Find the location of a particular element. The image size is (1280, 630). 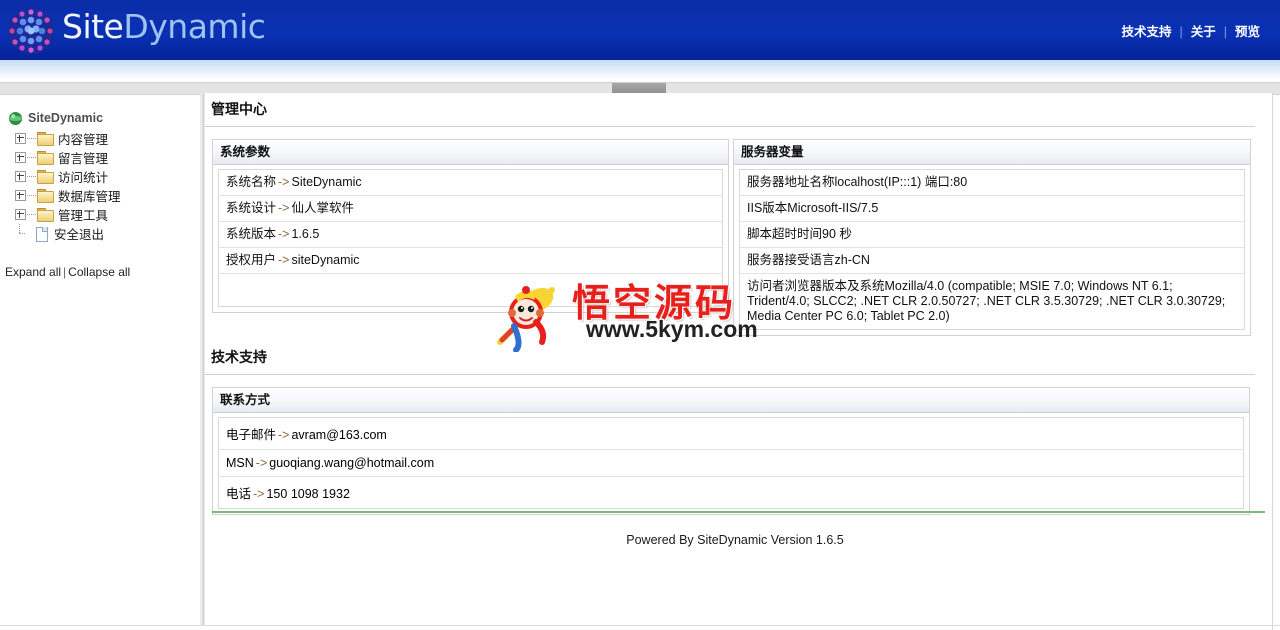

globe-icon is located at coordinates (15, 118).